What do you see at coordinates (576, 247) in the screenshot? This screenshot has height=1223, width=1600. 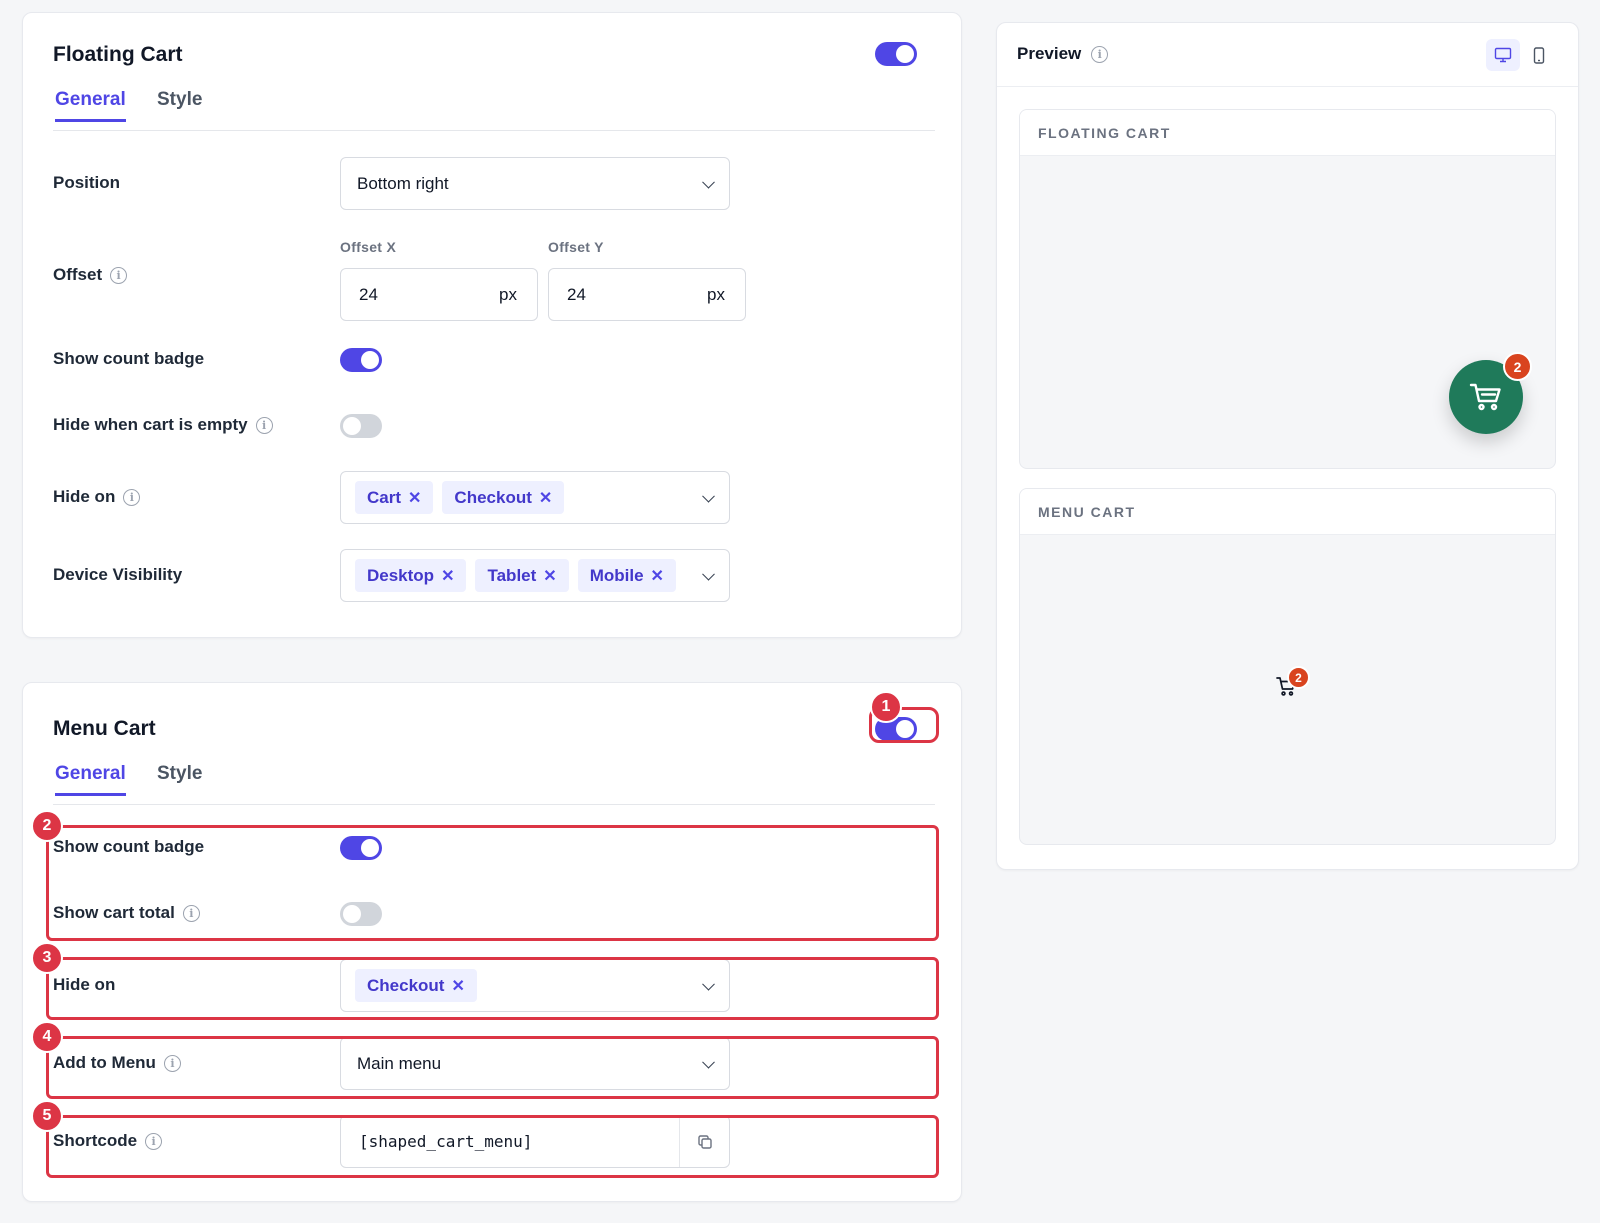 I see `offset-y-label: Offset Y` at bounding box center [576, 247].